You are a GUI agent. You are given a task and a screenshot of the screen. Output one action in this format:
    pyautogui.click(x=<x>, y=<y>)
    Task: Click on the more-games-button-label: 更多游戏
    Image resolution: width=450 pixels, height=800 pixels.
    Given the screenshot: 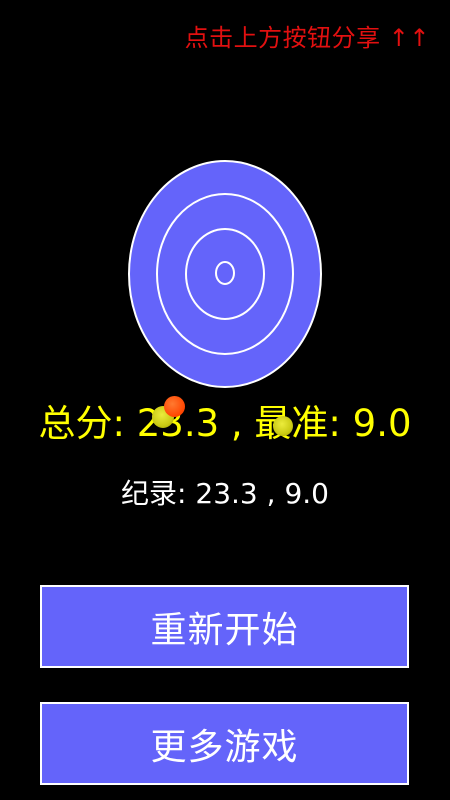 What is the action you would take?
    pyautogui.click(x=224, y=747)
    